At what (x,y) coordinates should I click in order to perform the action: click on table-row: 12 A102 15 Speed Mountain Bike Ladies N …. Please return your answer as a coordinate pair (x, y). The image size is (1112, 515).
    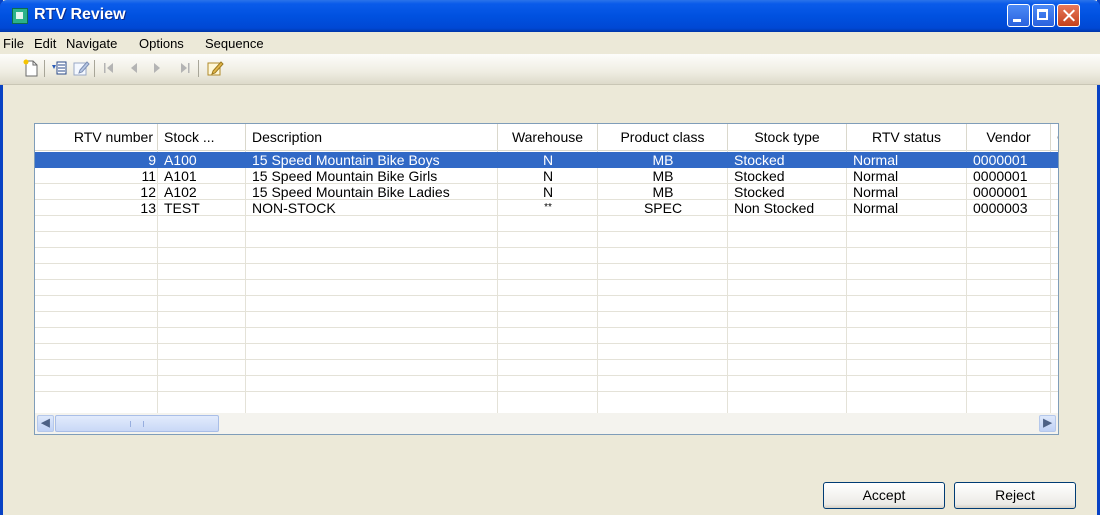
    Looking at the image, I should click on (546, 192).